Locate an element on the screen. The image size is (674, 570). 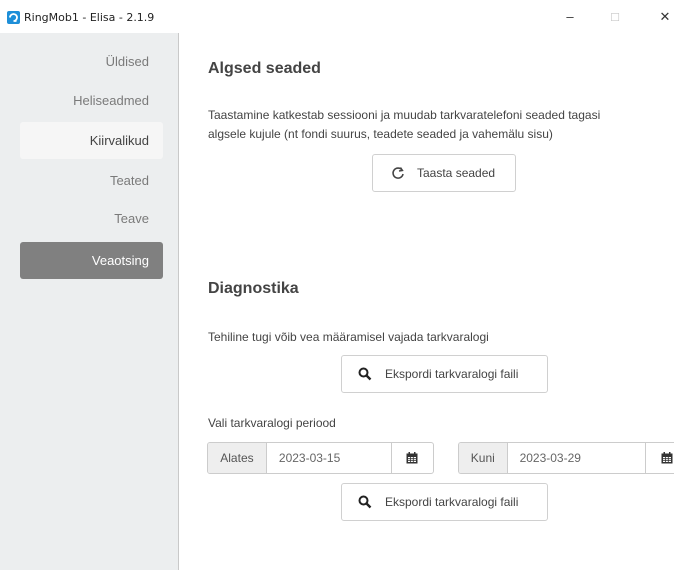
from-calendar-button is located at coordinates (411, 458).